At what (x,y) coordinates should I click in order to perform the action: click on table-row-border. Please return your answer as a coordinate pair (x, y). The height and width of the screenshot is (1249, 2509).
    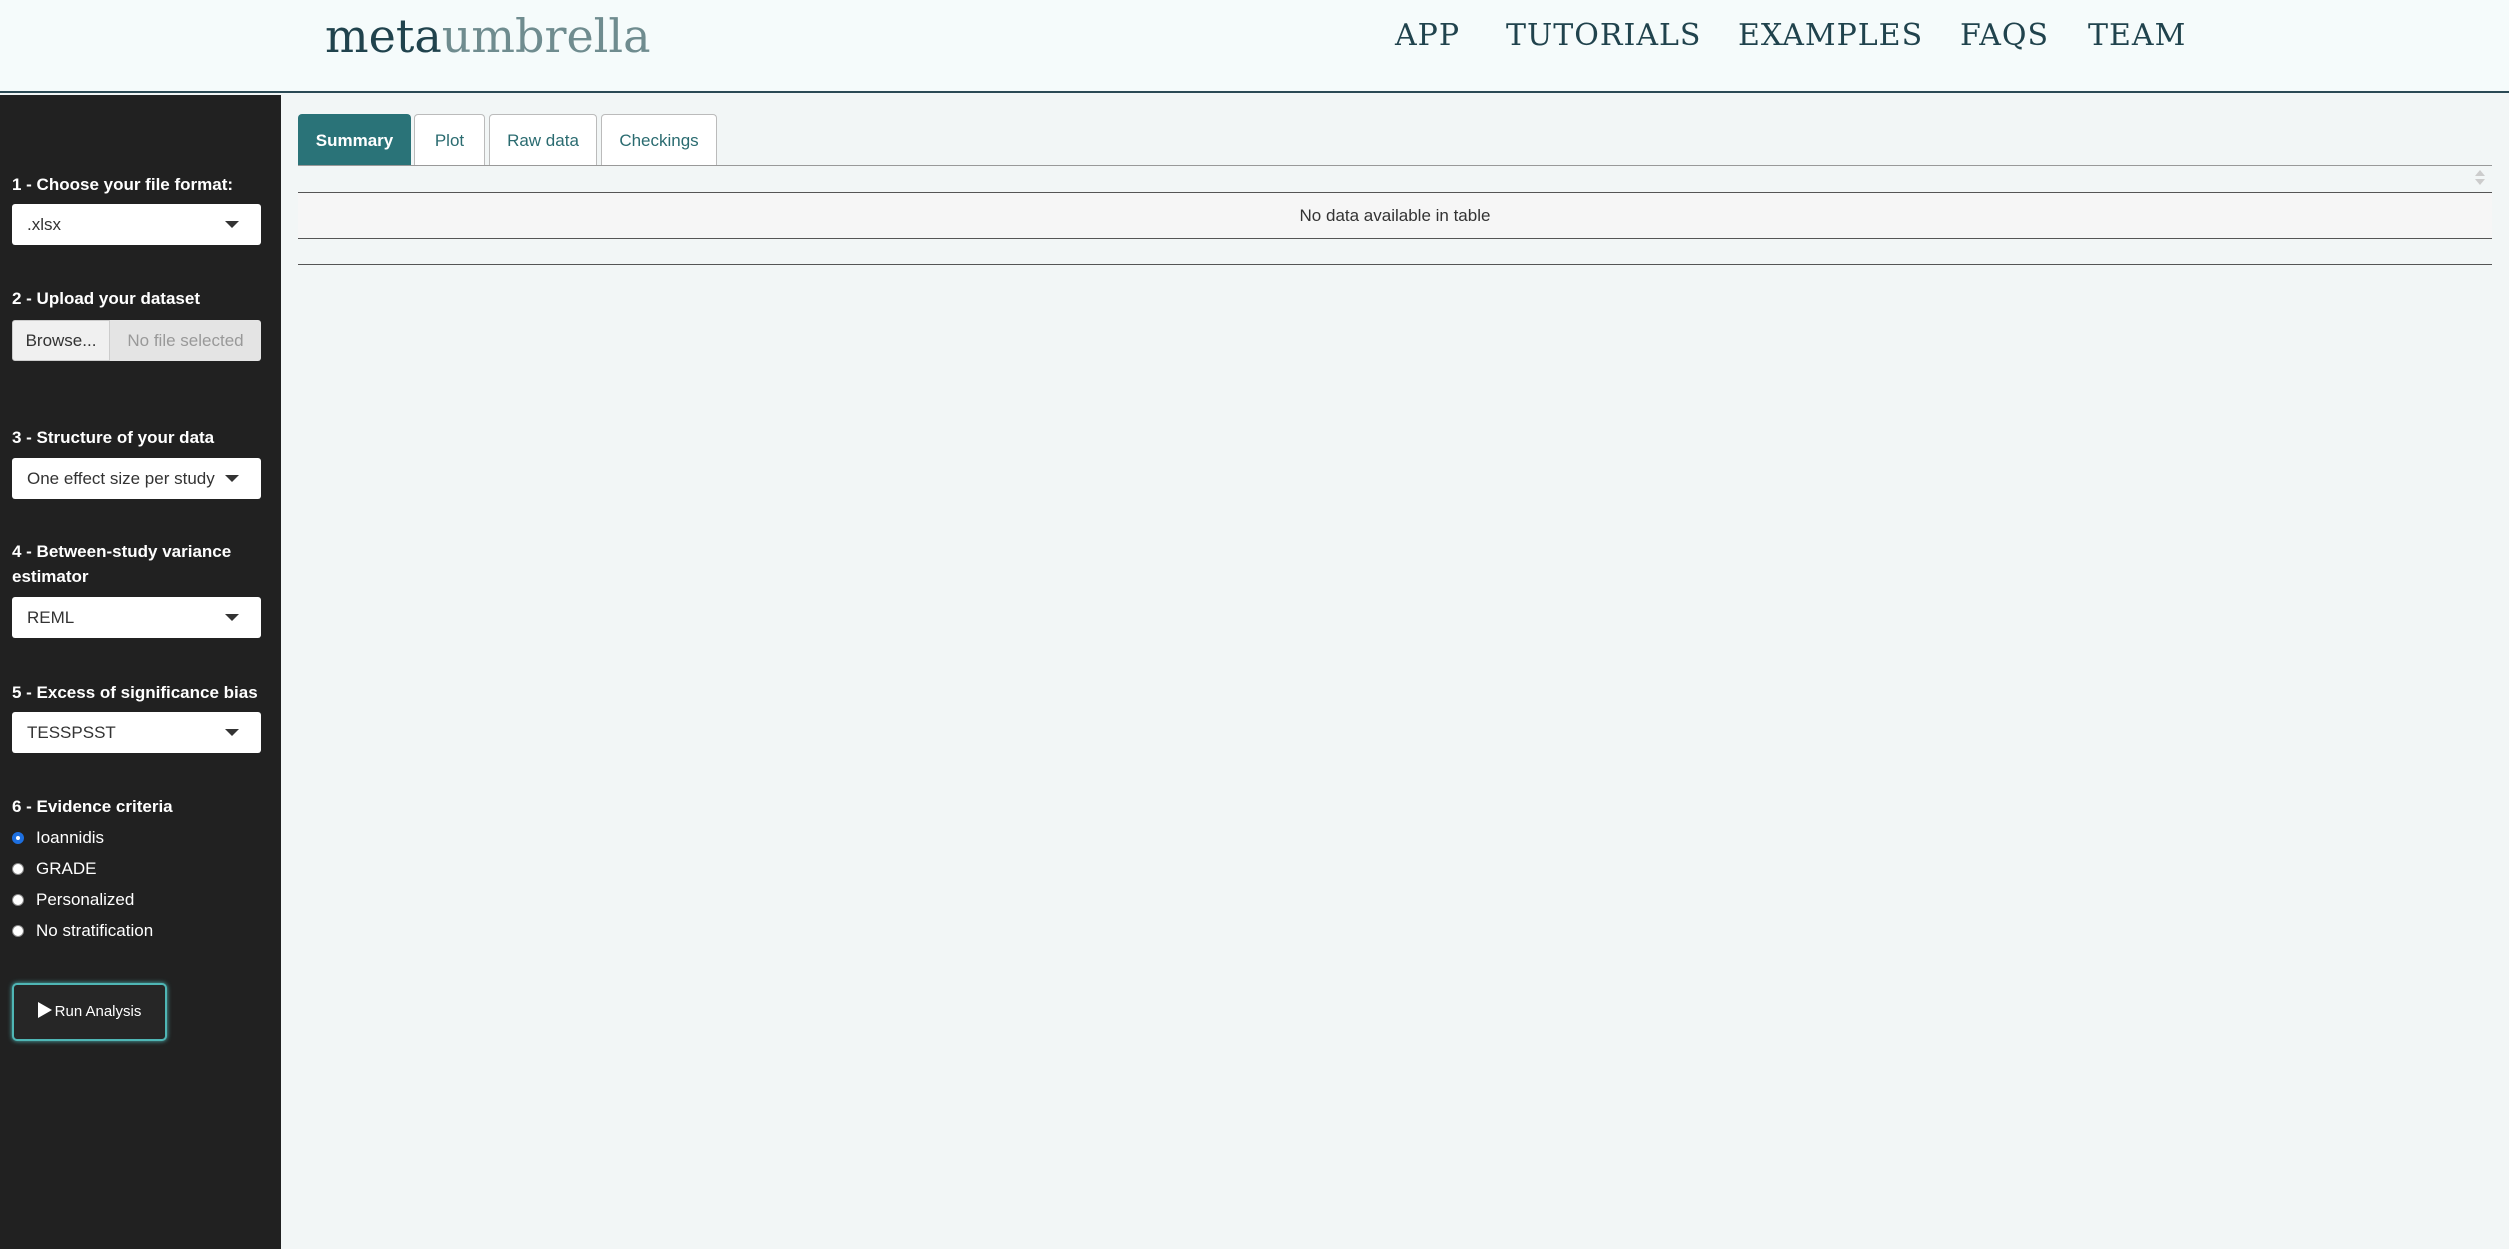
    Looking at the image, I should click on (1395, 238).